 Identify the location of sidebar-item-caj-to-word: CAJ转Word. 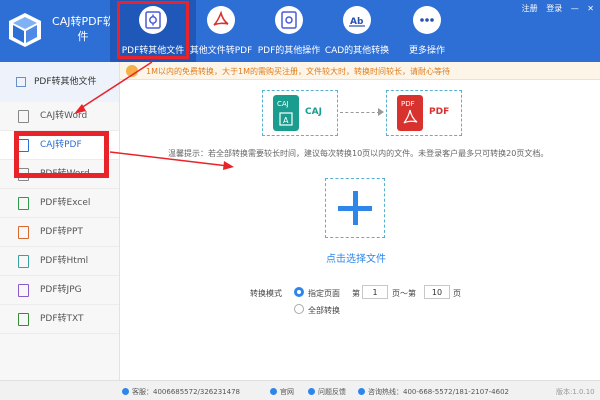
(59, 116).